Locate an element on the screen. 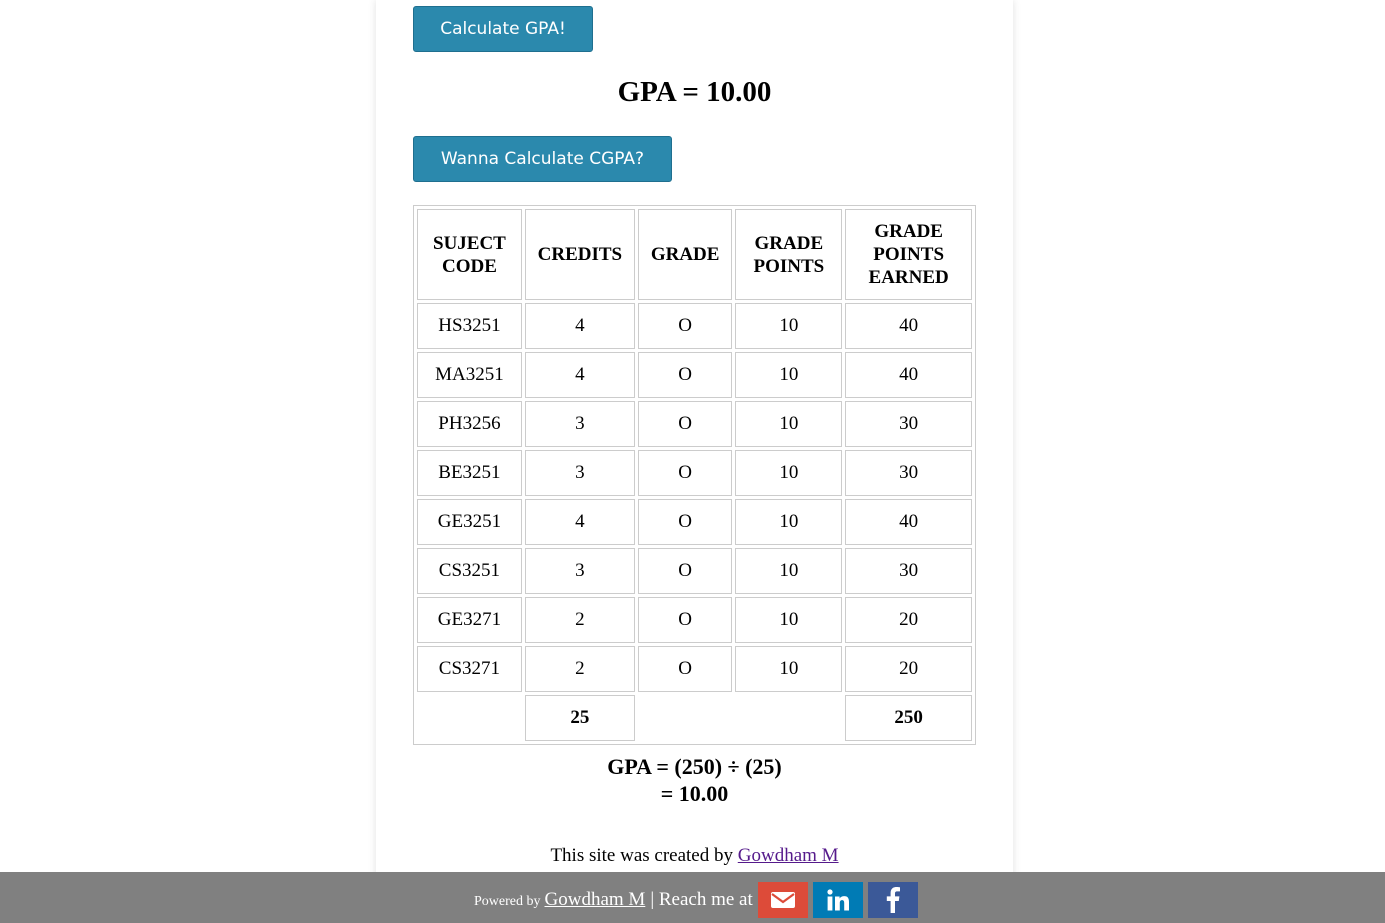 The height and width of the screenshot is (923, 1385). cell-code: PH3256 is located at coordinates (469, 424).